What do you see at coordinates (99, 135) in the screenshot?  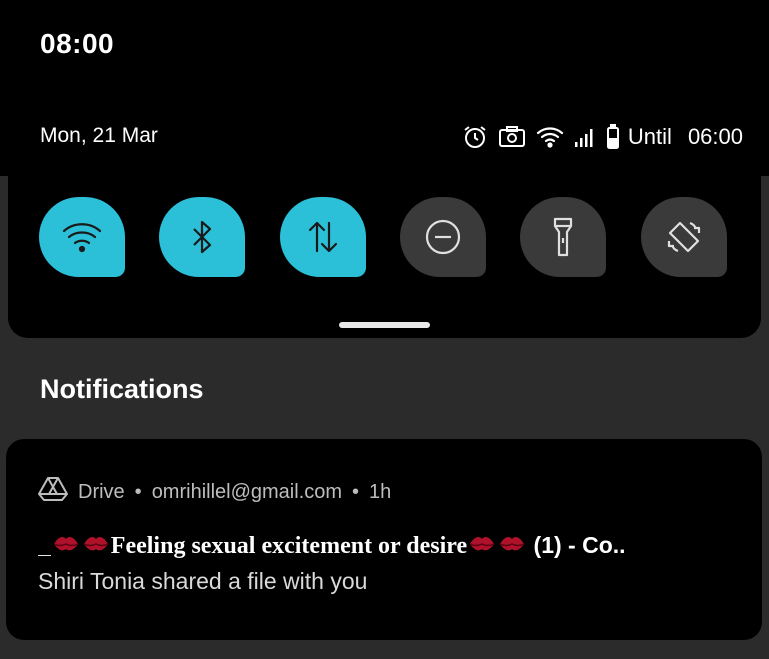 I see `status-date: Mon, 21 Mar` at bounding box center [99, 135].